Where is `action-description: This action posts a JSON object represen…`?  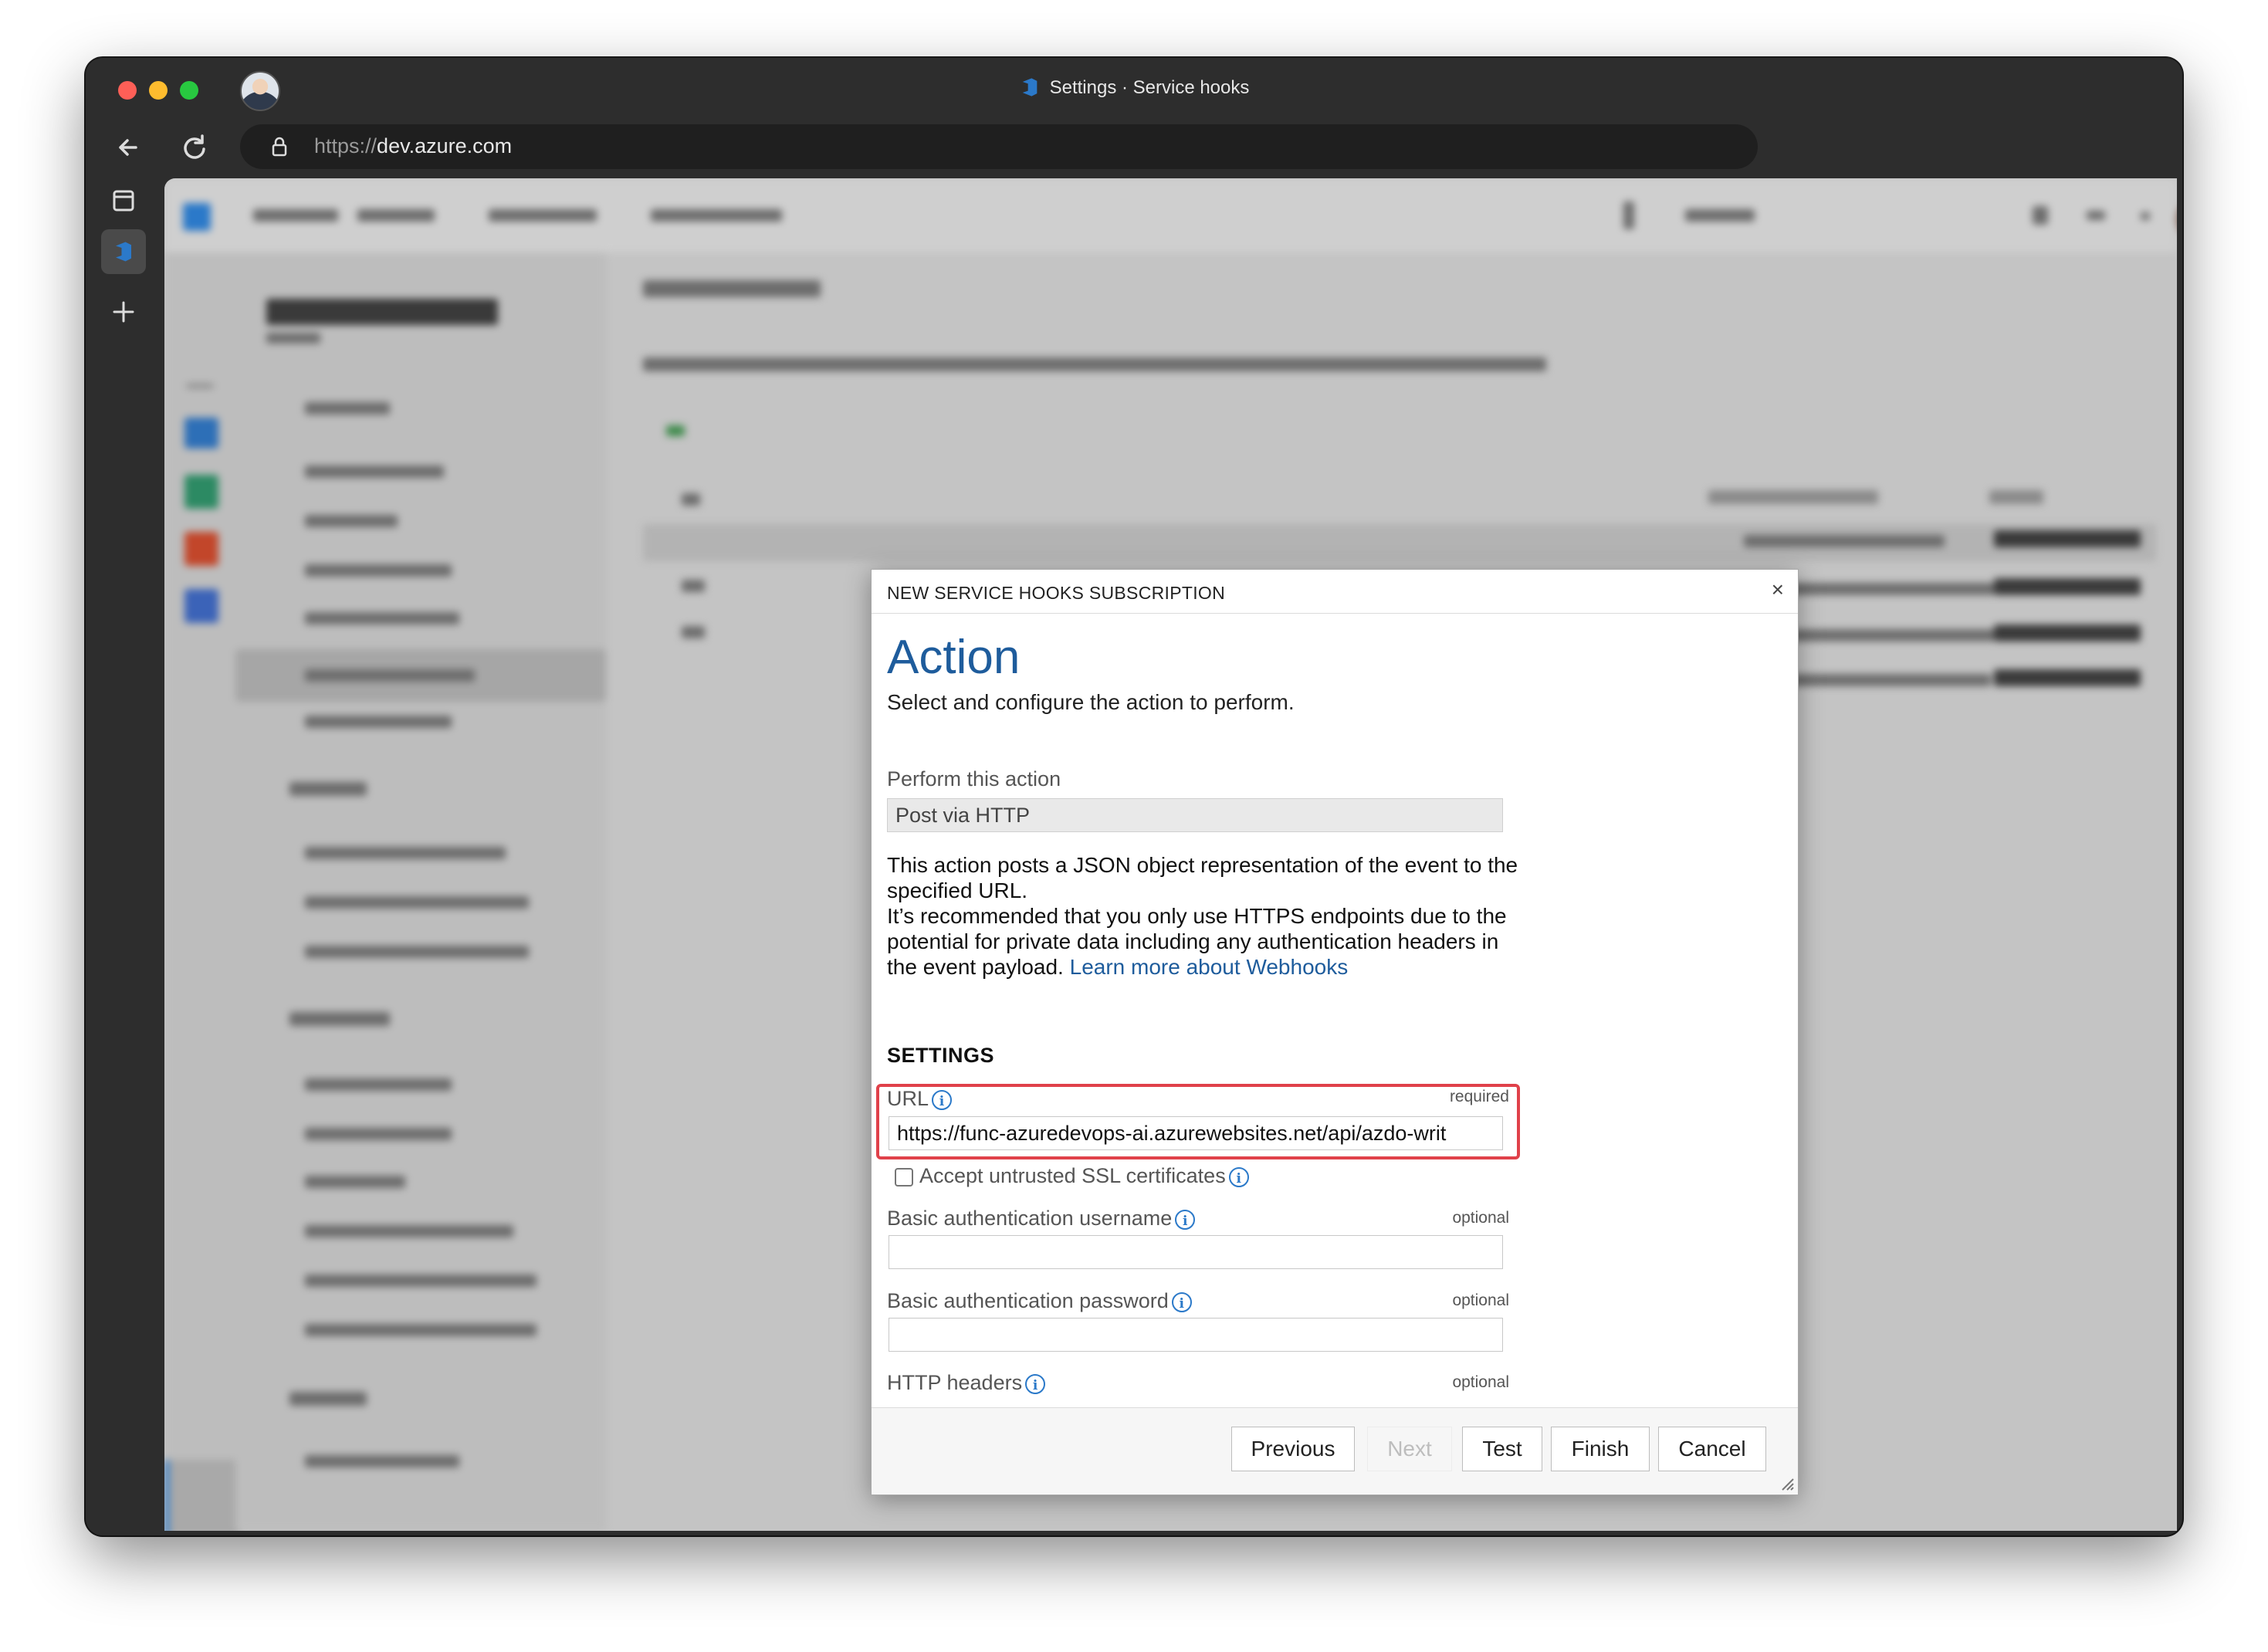
action-description: This action posts a JSON object represen… is located at coordinates (1202, 877).